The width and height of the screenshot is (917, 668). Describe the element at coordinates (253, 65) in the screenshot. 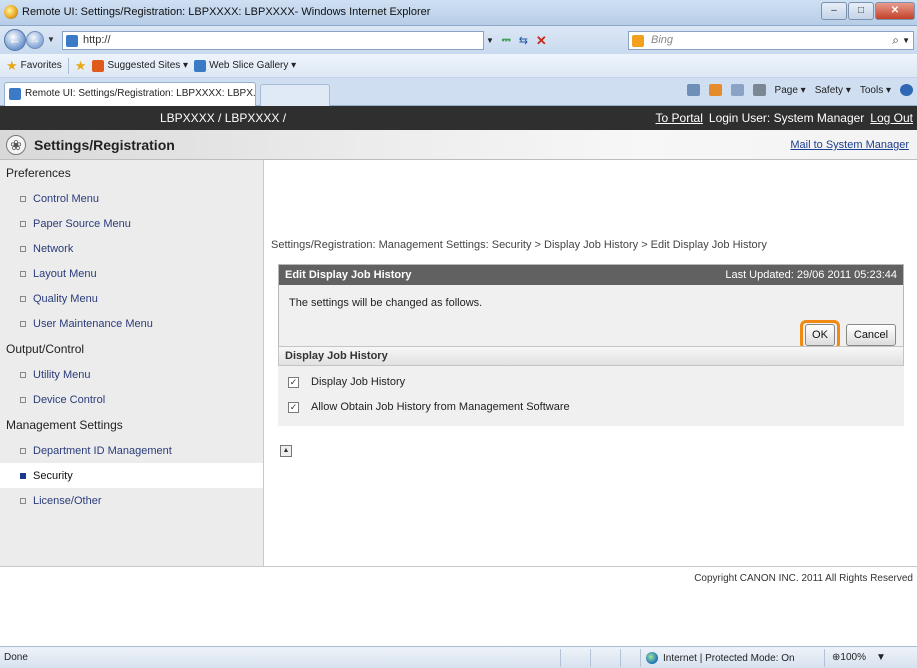

I see `web-slice-label: Web Slice Gallery ▾` at that location.